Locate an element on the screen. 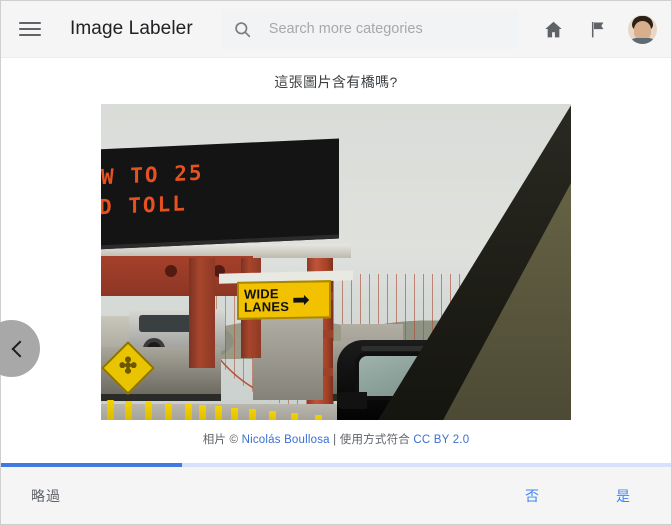  avatar-face is located at coordinates (642, 30).